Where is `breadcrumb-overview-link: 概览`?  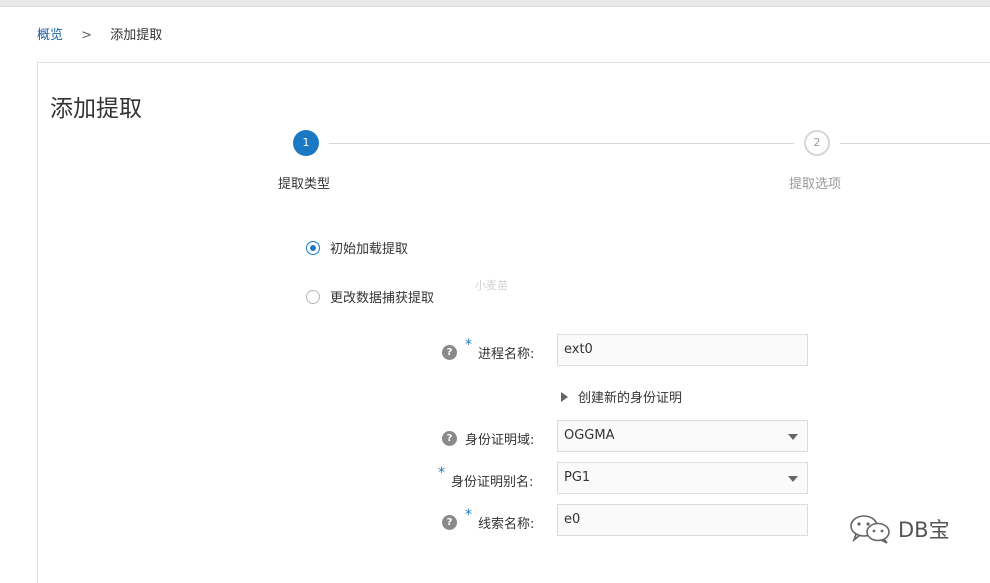 breadcrumb-overview-link: 概览 is located at coordinates (50, 35).